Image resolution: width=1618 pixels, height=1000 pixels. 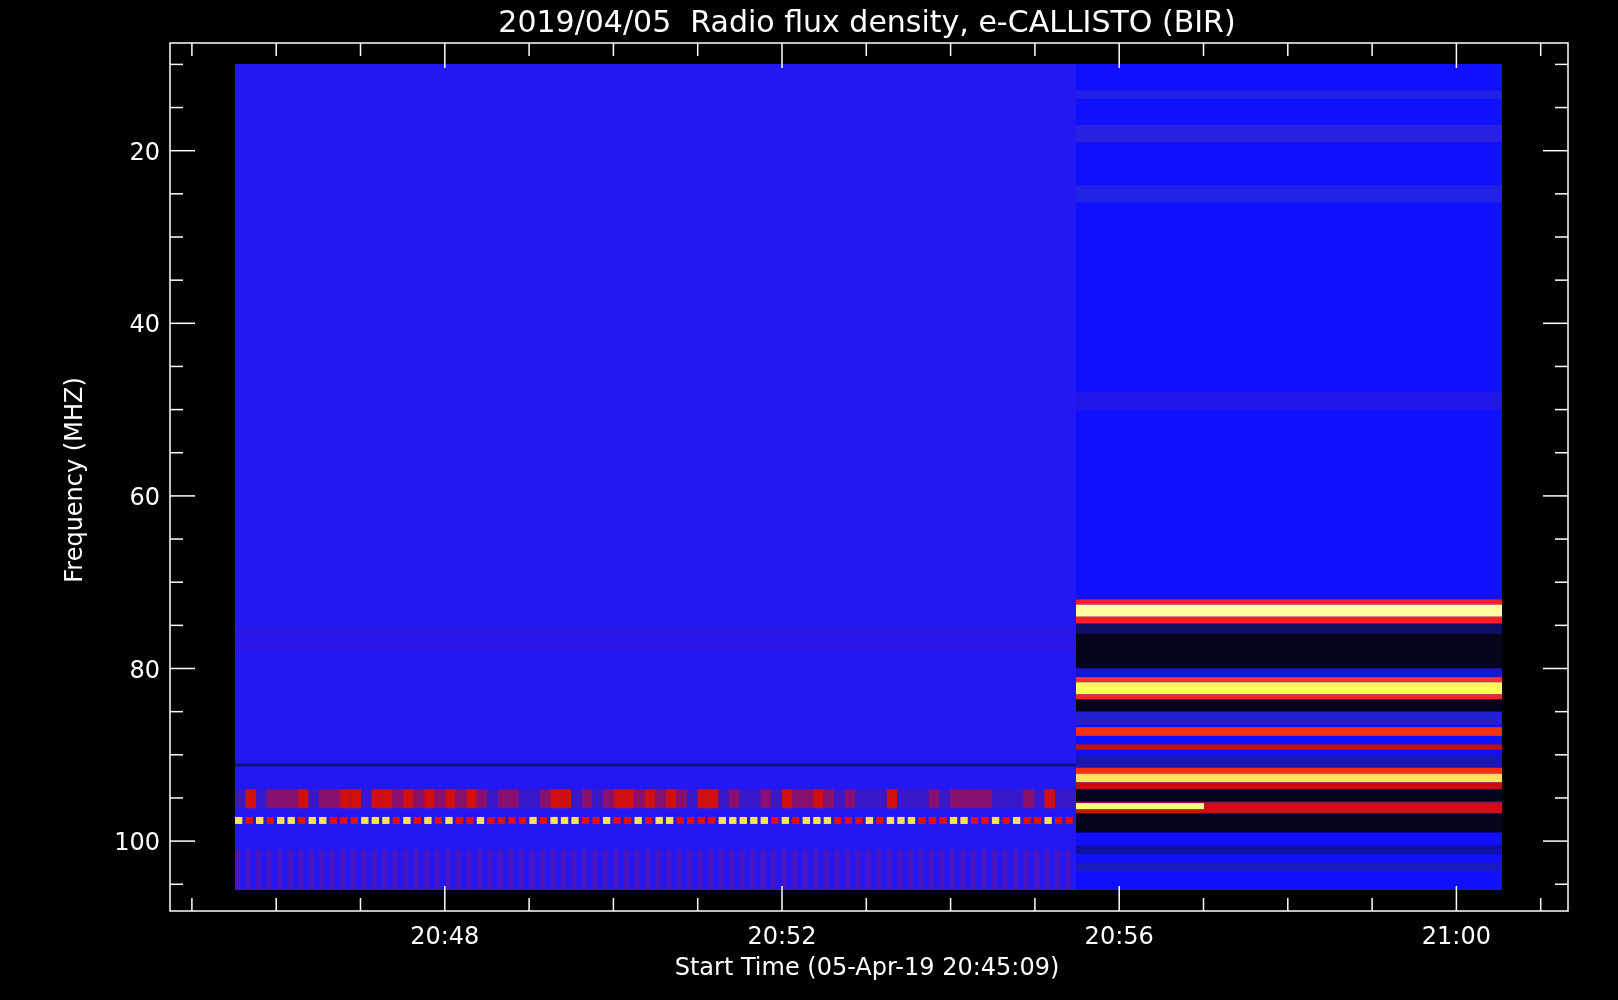 I want to click on x-tick-label: 20:52, so click(x=782, y=936).